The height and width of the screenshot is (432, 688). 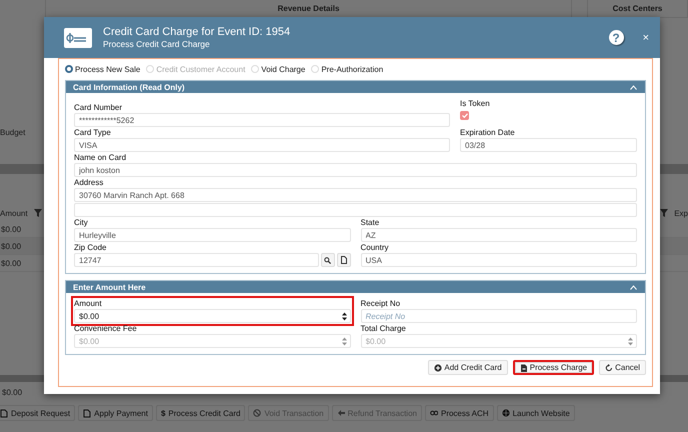 What do you see at coordinates (498, 316) in the screenshot?
I see `text-field: Receipt No` at bounding box center [498, 316].